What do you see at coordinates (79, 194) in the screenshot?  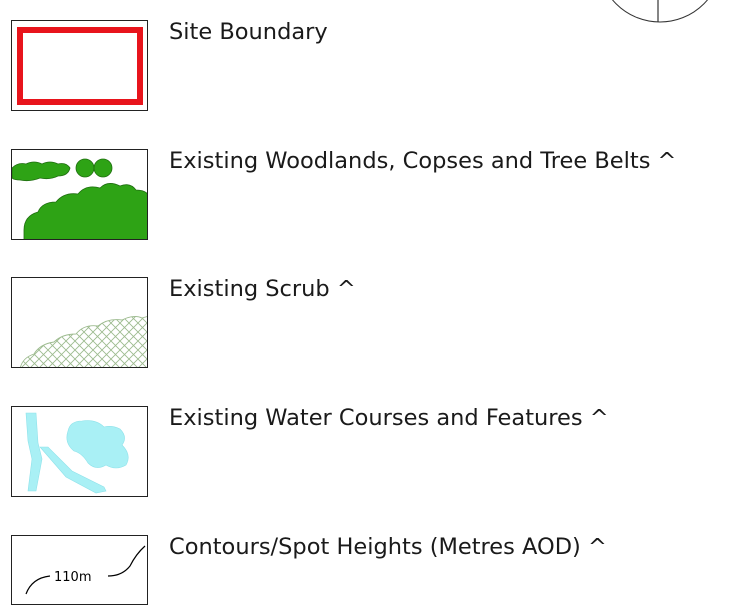 I see `woodland-swatch` at bounding box center [79, 194].